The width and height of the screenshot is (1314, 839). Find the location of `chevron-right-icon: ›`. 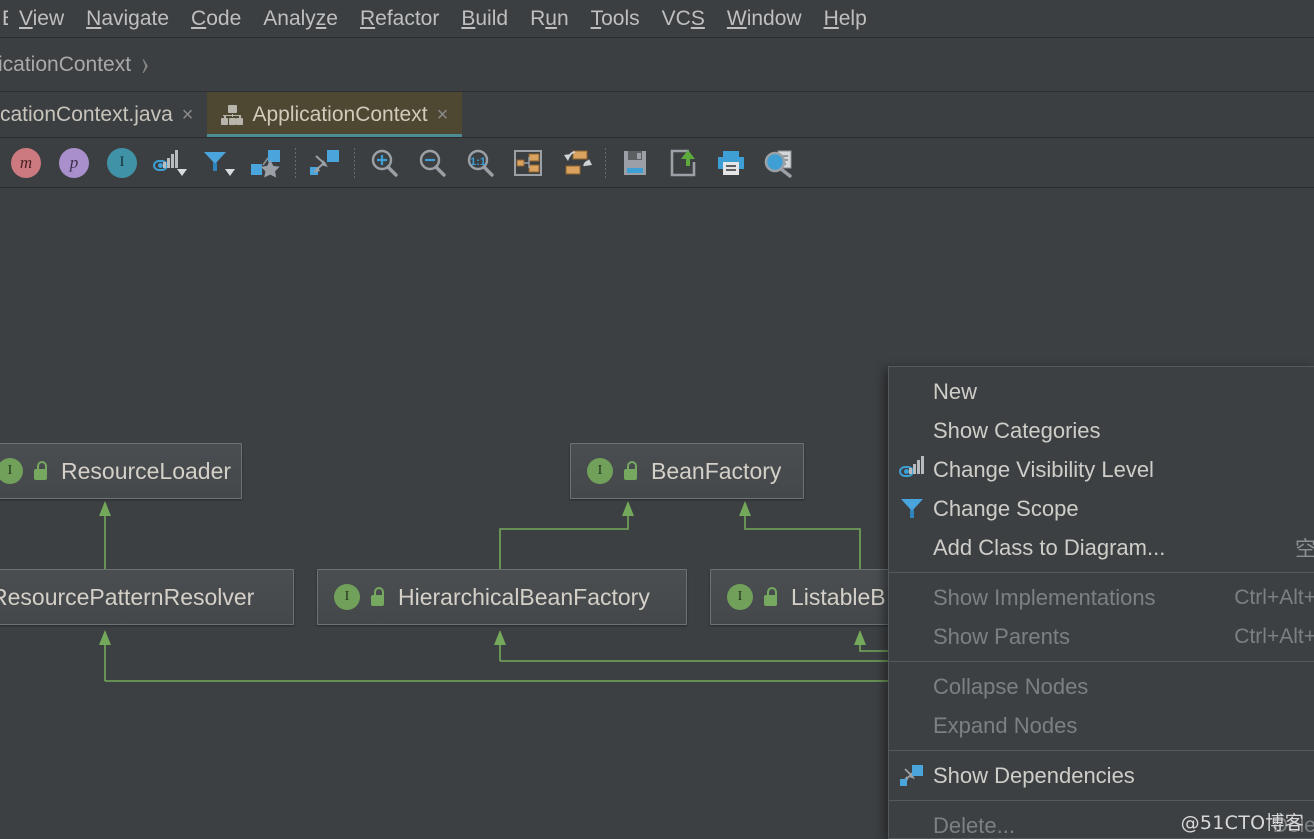

chevron-right-icon: › is located at coordinates (145, 64).